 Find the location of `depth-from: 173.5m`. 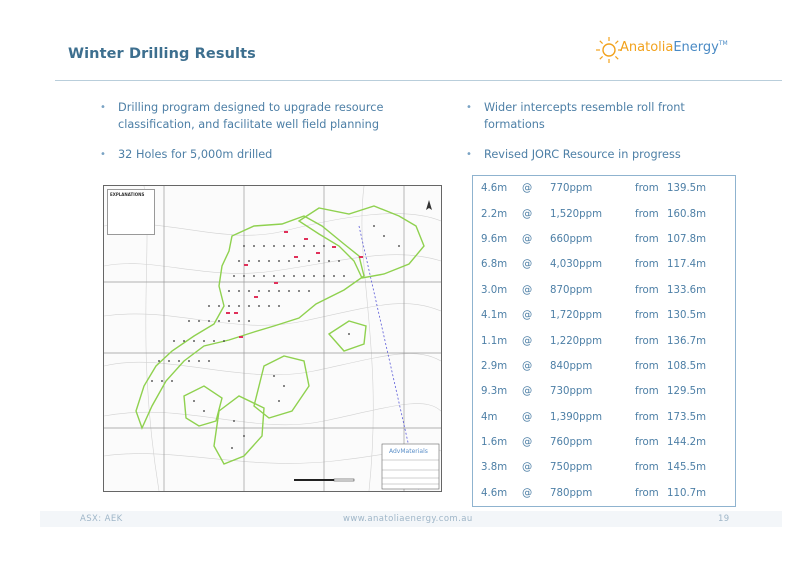

depth-from: 173.5m is located at coordinates (687, 417).